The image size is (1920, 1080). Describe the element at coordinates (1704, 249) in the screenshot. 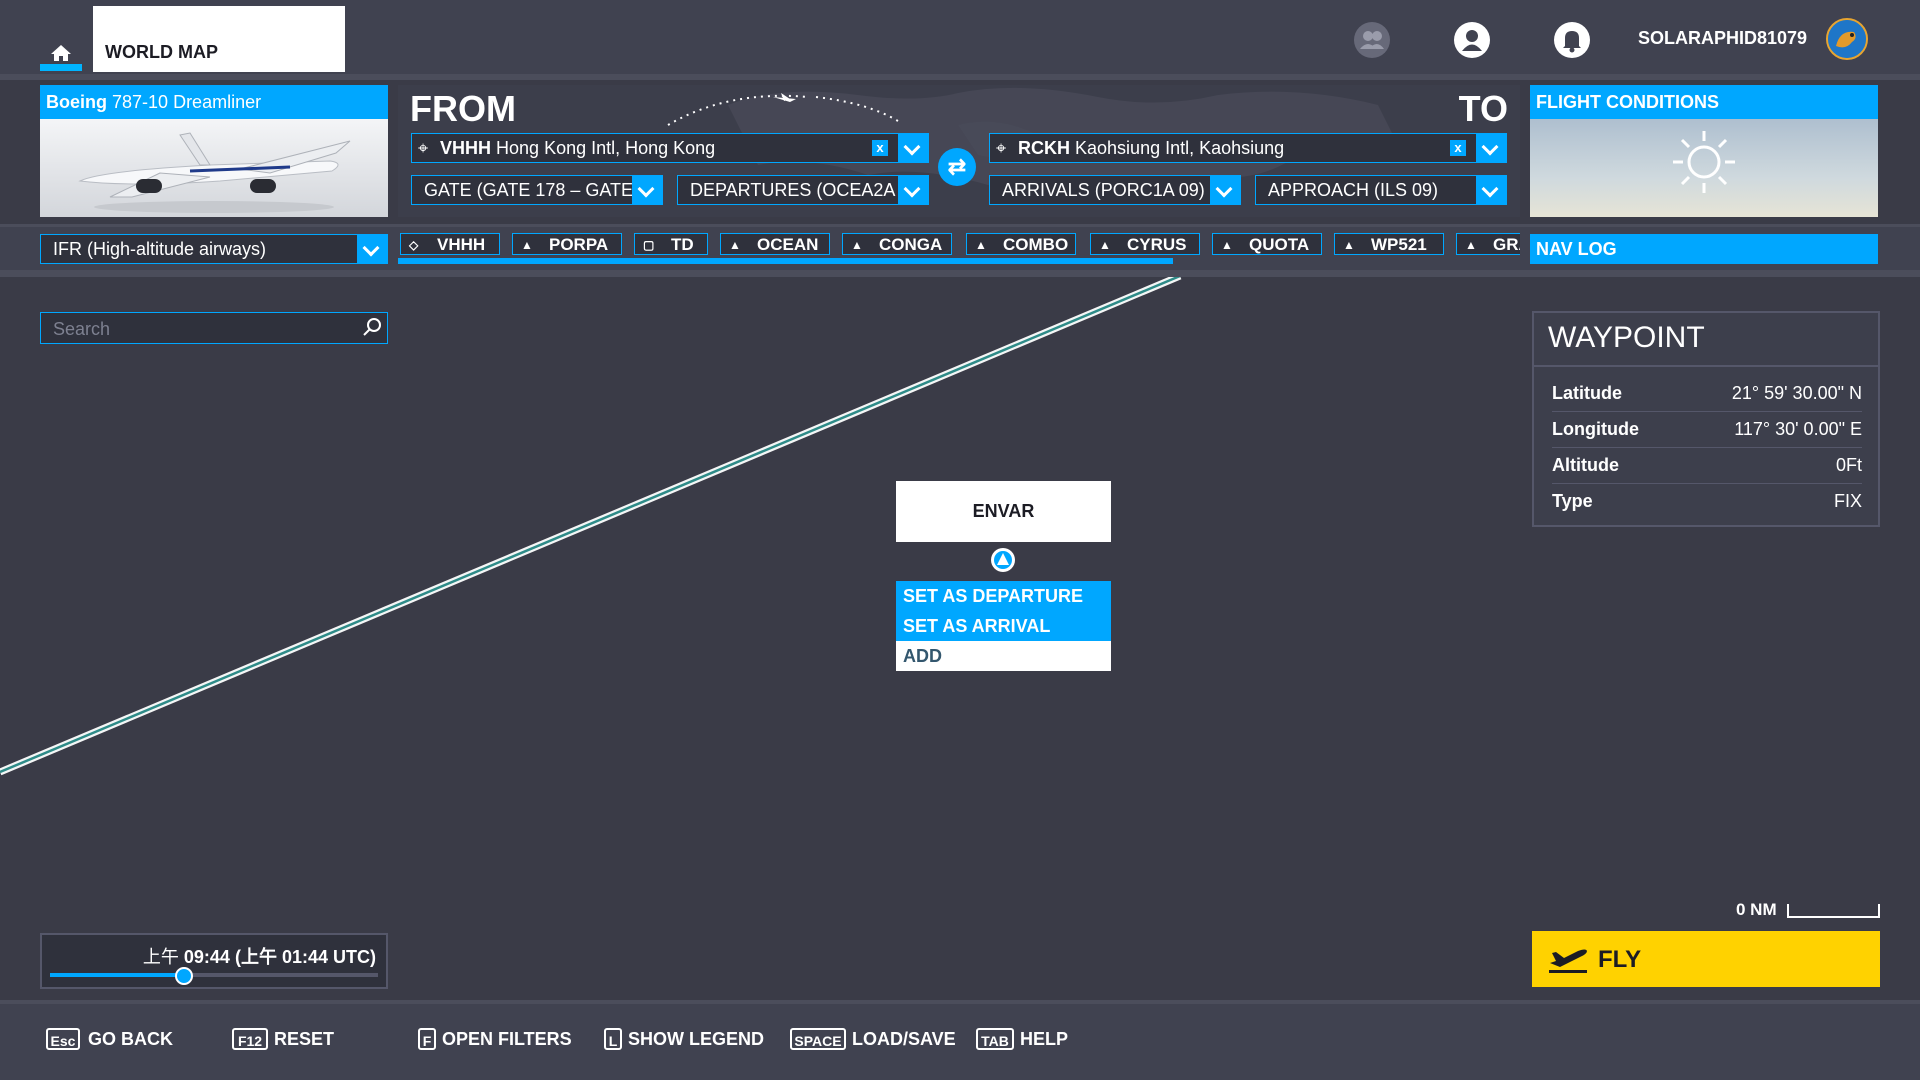

I see `nav-log-button: NAV LOG` at that location.